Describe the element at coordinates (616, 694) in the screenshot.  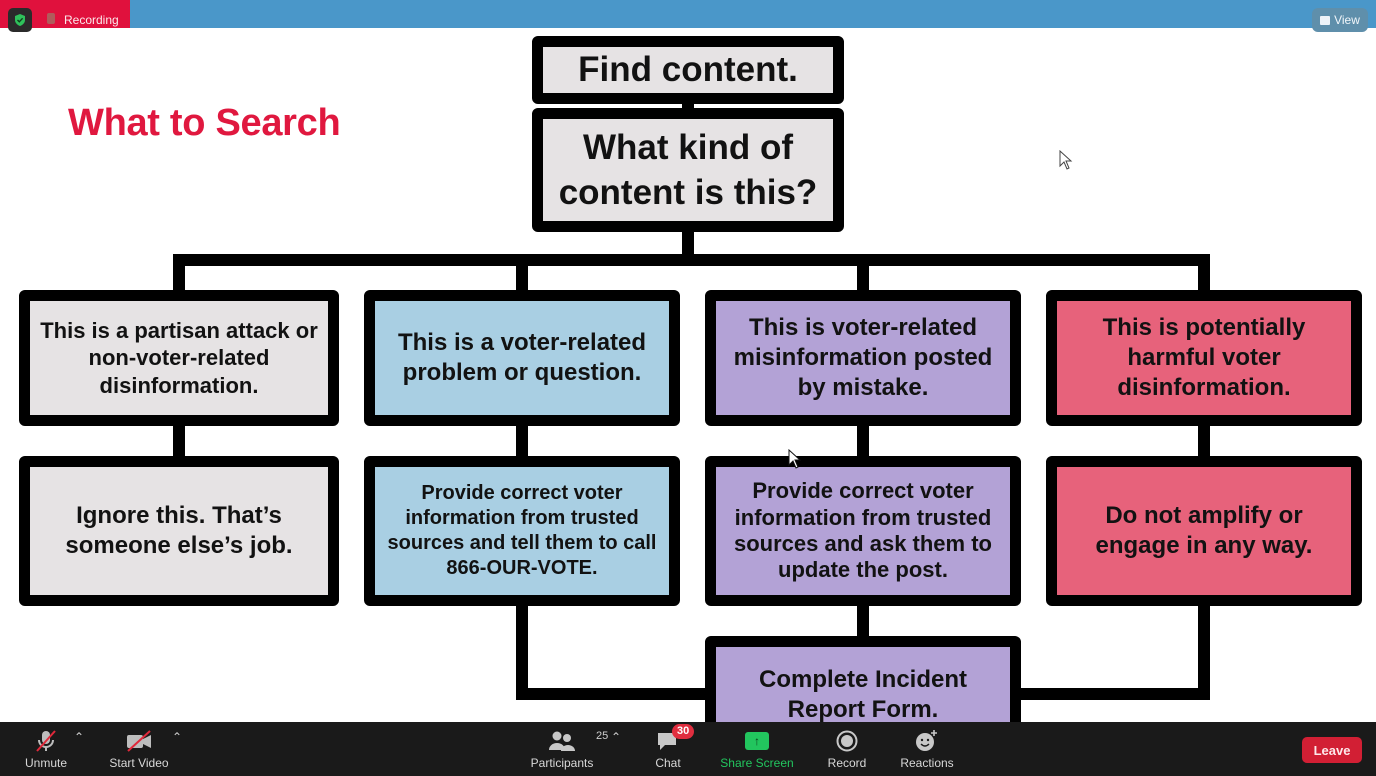
I see `connector-col2-to-final` at that location.